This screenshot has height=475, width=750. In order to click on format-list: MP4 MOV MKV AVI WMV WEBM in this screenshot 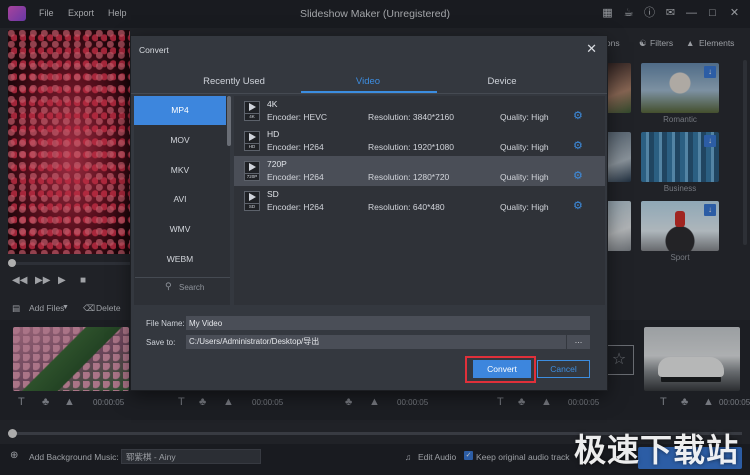, I will do `click(182, 200)`.